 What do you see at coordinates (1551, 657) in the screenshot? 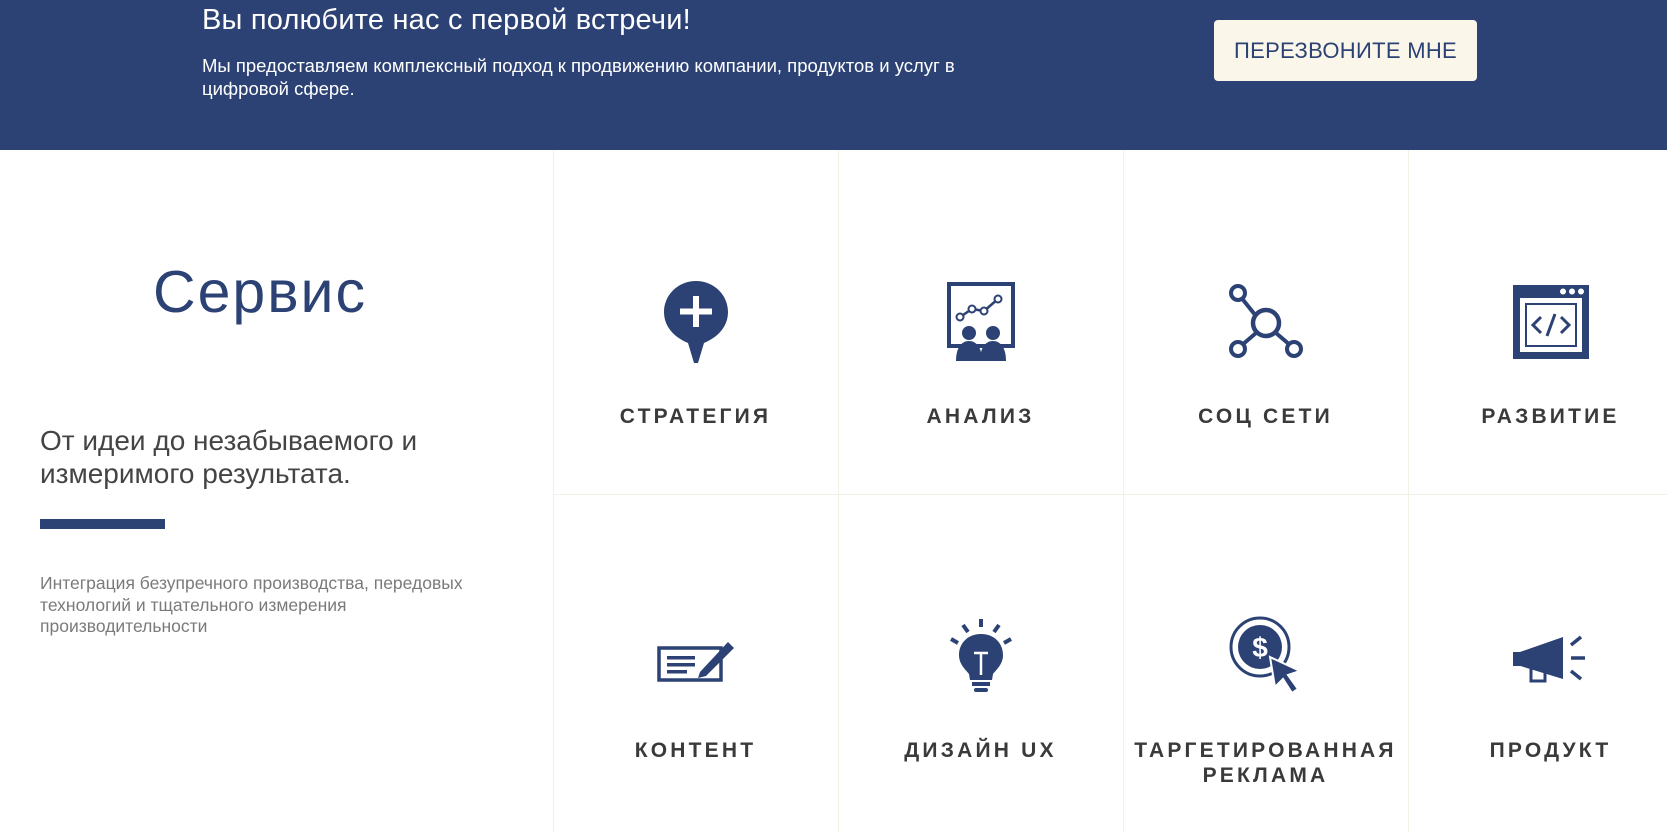
I see `megaphone-icon` at bounding box center [1551, 657].